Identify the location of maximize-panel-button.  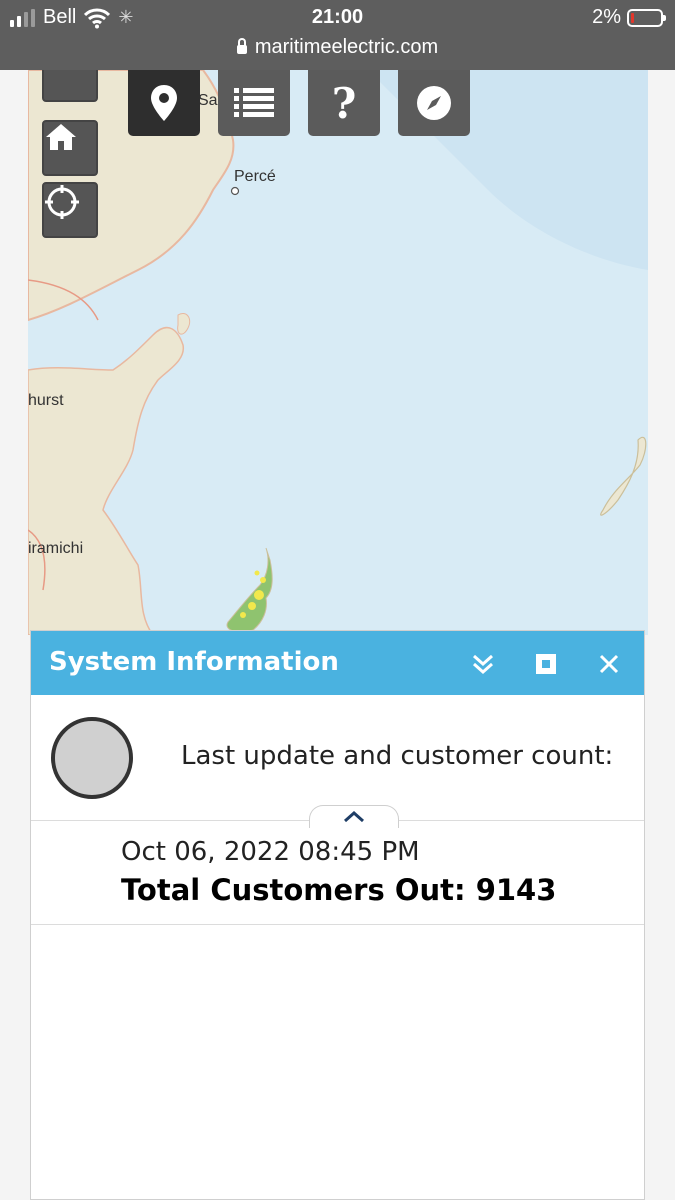
(546, 664).